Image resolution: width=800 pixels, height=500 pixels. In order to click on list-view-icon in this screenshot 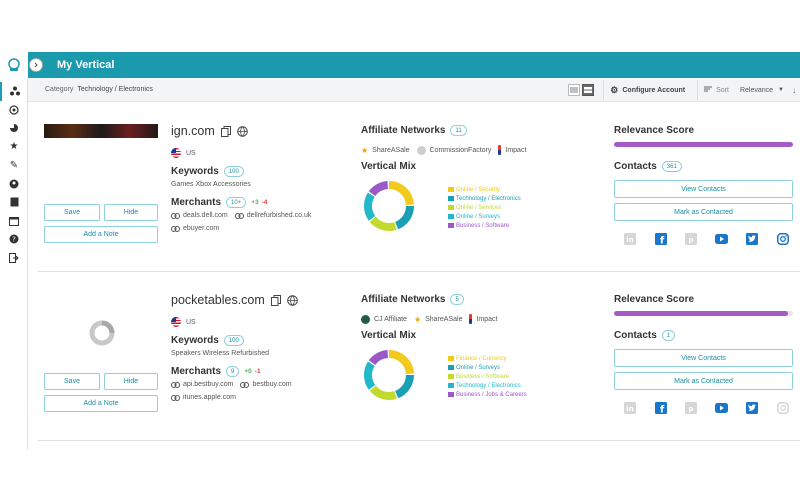, I will do `click(574, 90)`.